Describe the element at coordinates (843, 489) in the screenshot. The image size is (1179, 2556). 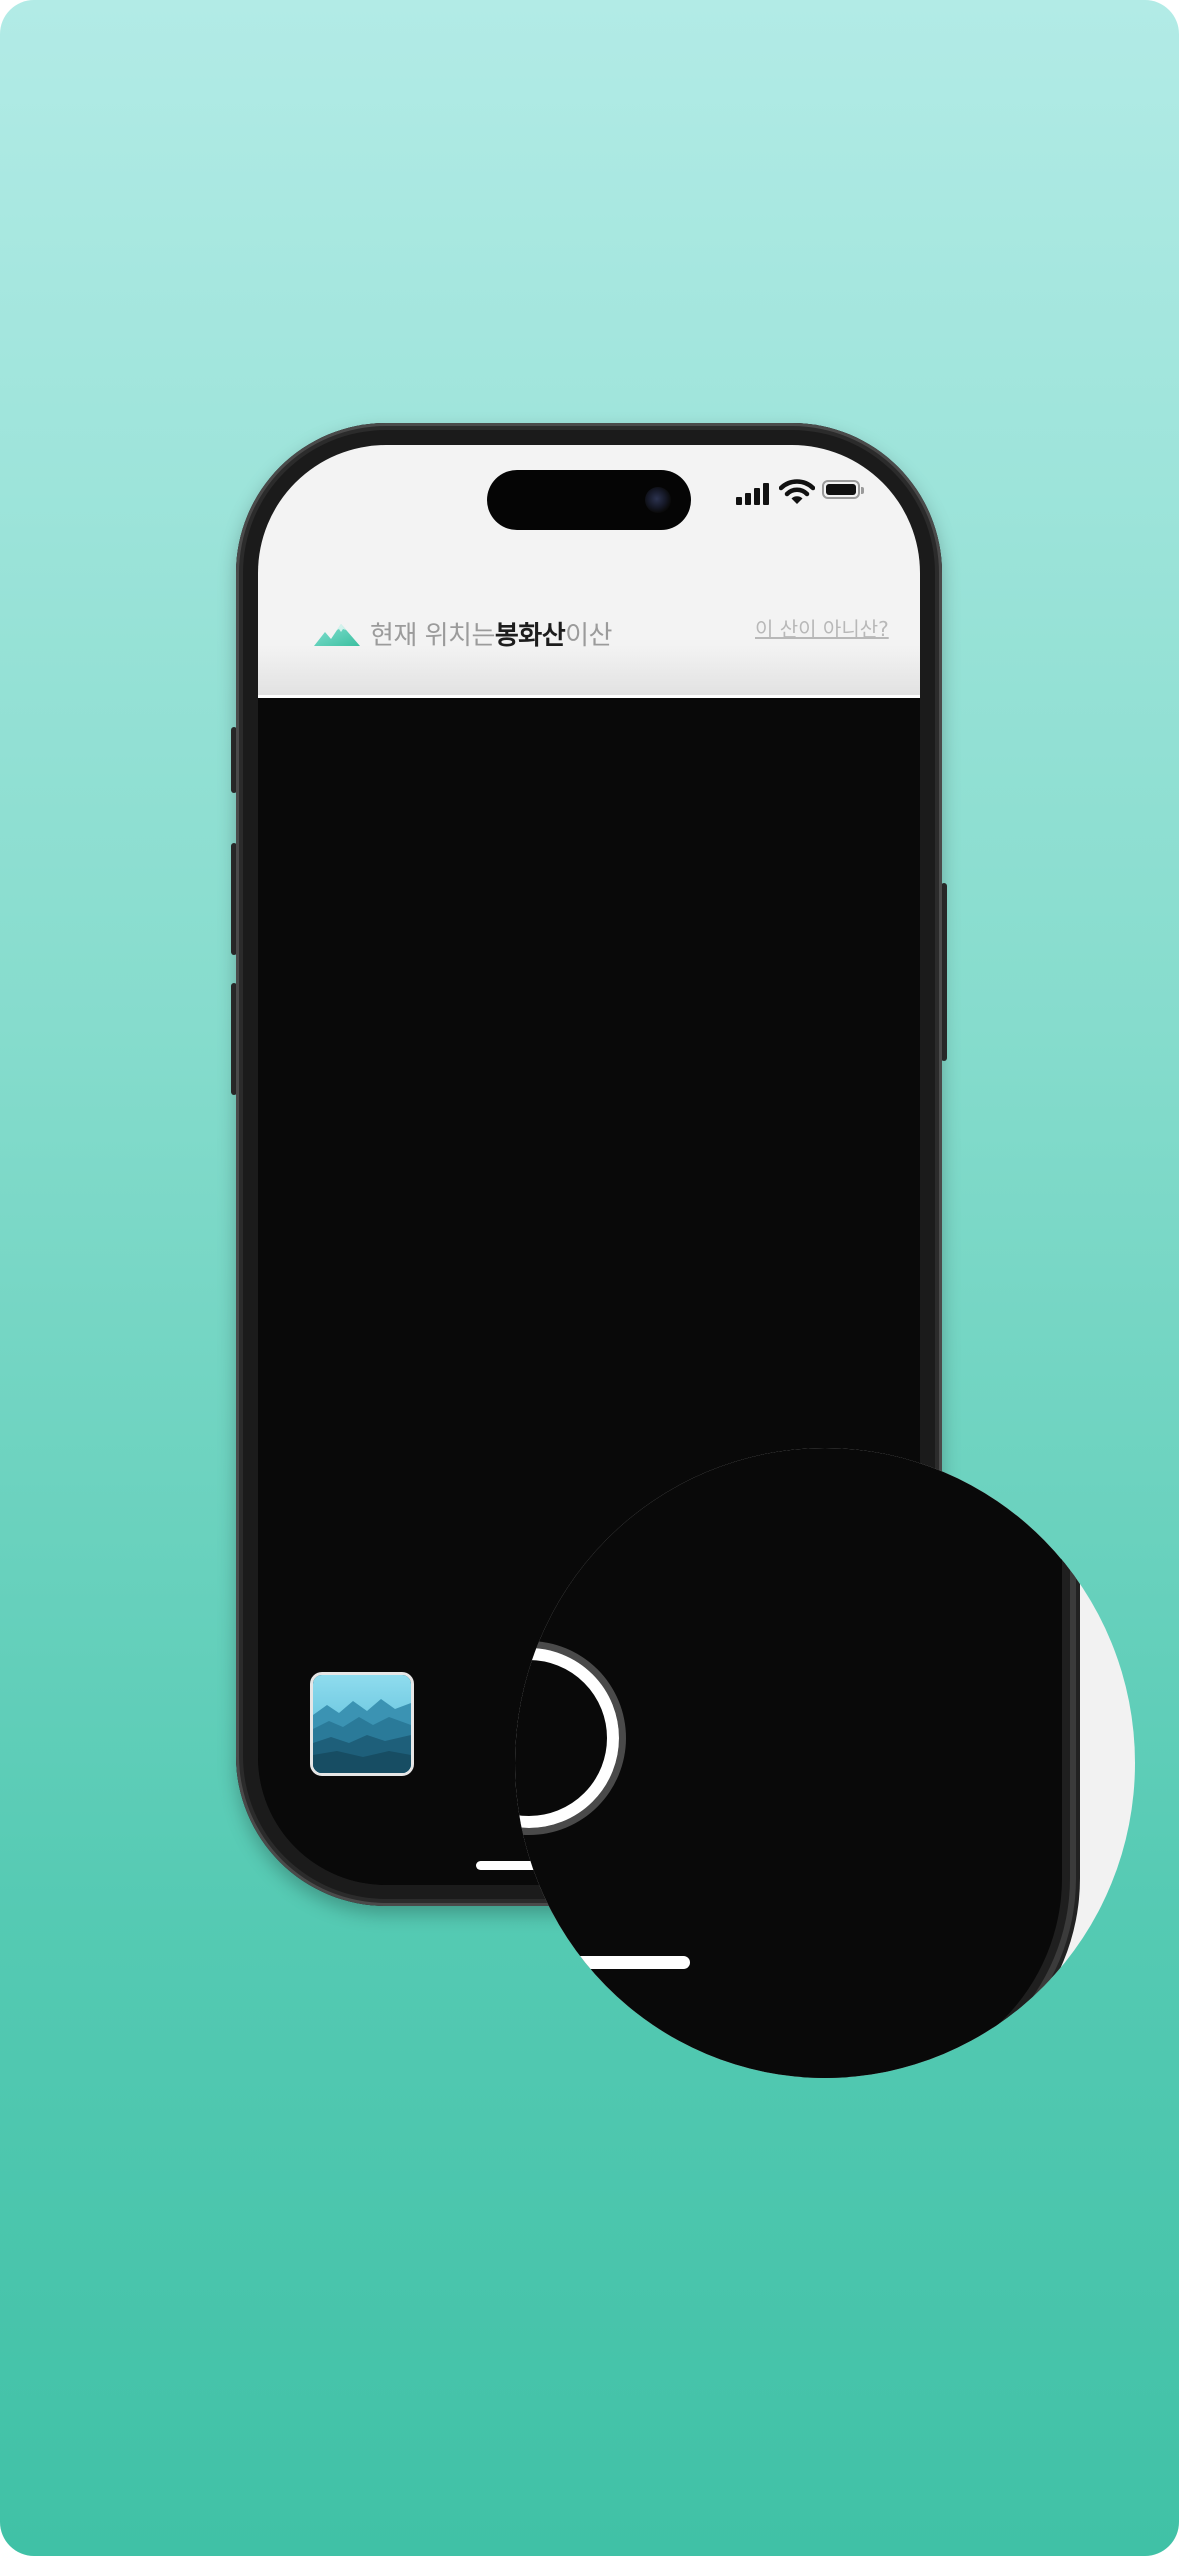
I see `battery-icon` at that location.